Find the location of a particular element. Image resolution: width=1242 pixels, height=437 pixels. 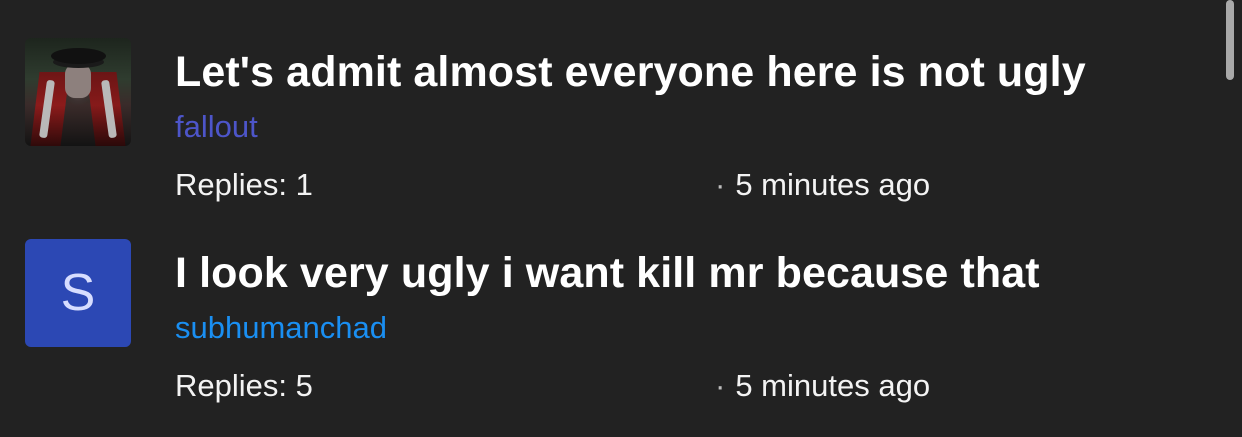

avatar-letter: S is located at coordinates (78, 293).